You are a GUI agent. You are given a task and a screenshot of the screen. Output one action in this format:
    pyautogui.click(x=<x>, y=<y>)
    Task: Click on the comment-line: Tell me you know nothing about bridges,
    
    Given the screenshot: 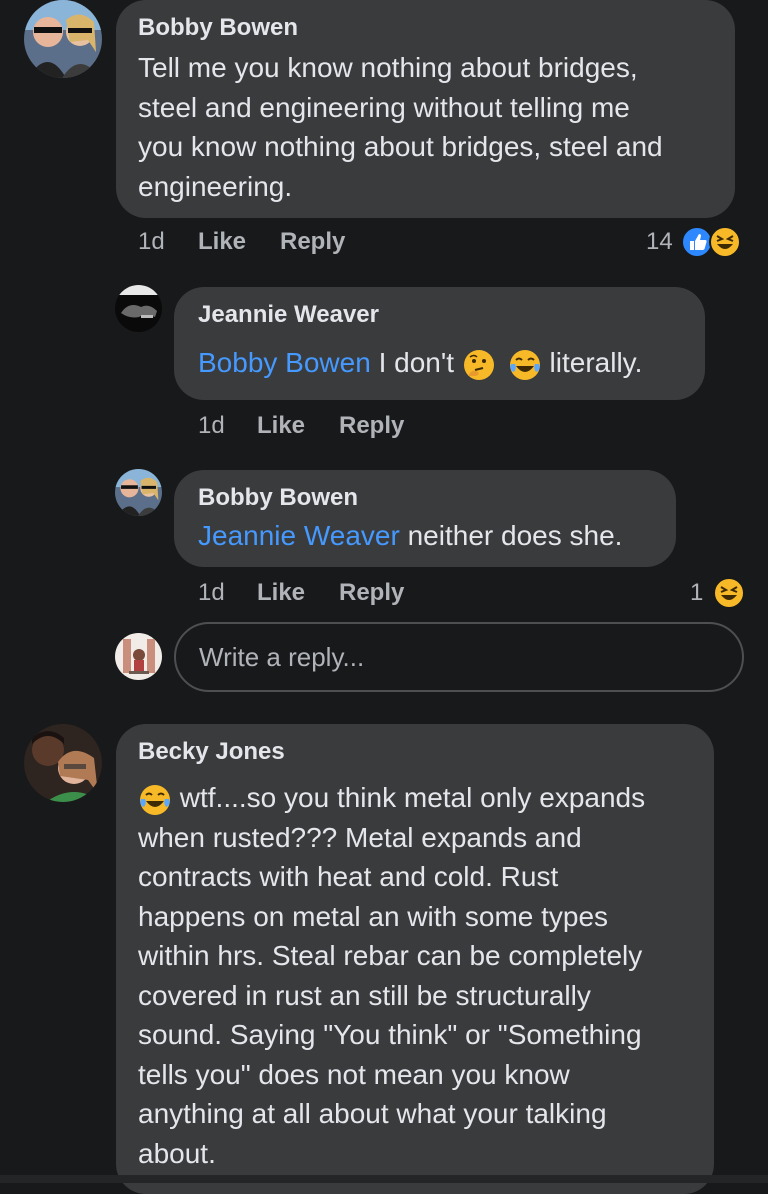 What is the action you would take?
    pyautogui.click(x=388, y=67)
    